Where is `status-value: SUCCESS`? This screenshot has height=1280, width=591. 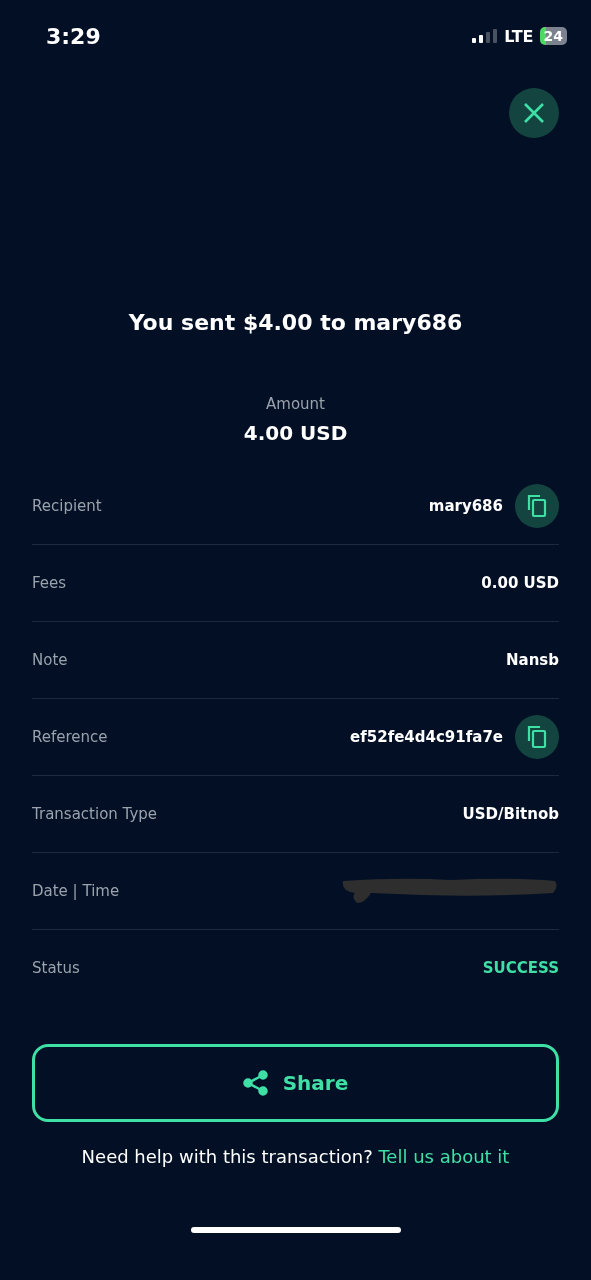 status-value: SUCCESS is located at coordinates (520, 968).